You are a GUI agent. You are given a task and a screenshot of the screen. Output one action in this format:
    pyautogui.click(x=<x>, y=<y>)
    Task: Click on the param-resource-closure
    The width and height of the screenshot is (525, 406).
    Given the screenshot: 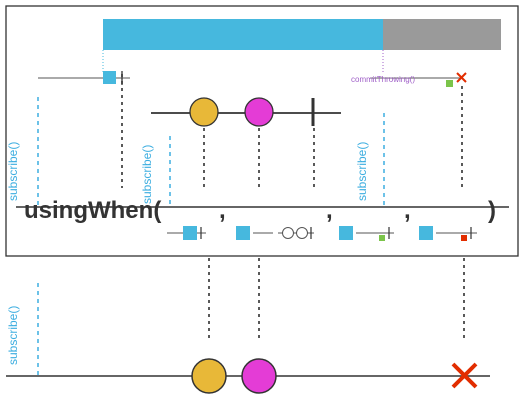 What is the action you would take?
    pyautogui.click(x=275, y=233)
    